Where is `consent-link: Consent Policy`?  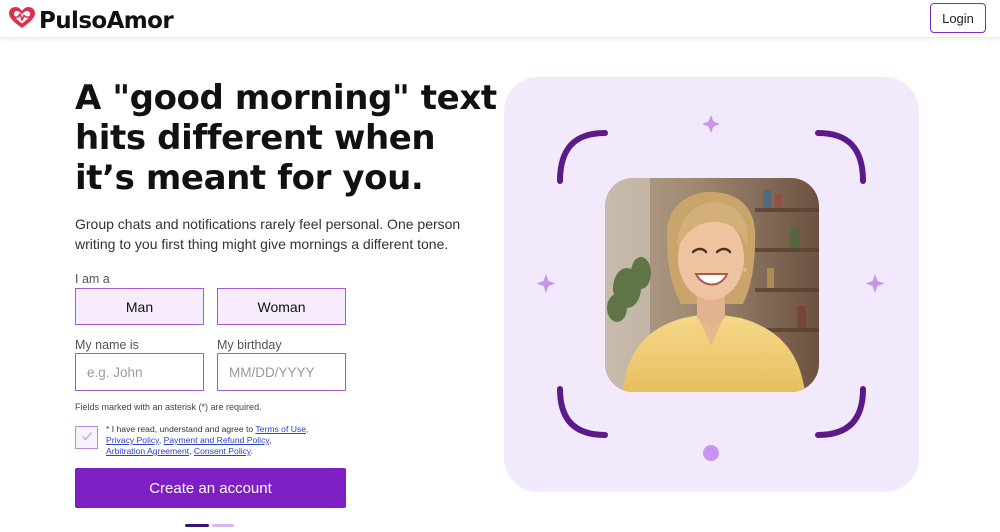 consent-link: Consent Policy is located at coordinates (222, 451).